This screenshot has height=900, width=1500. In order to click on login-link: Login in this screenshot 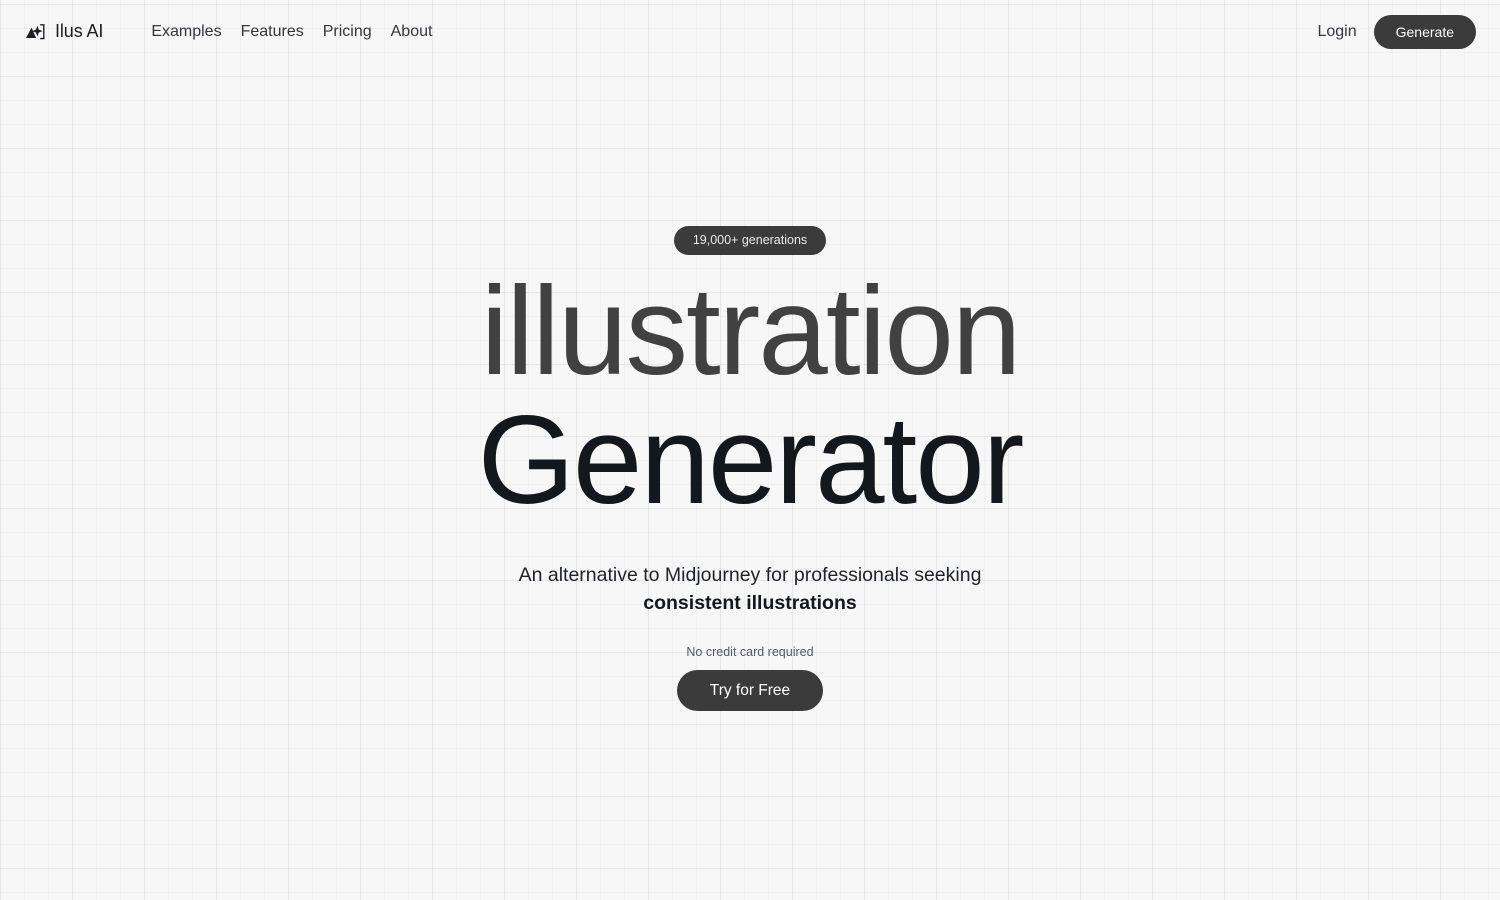, I will do `click(1336, 32)`.